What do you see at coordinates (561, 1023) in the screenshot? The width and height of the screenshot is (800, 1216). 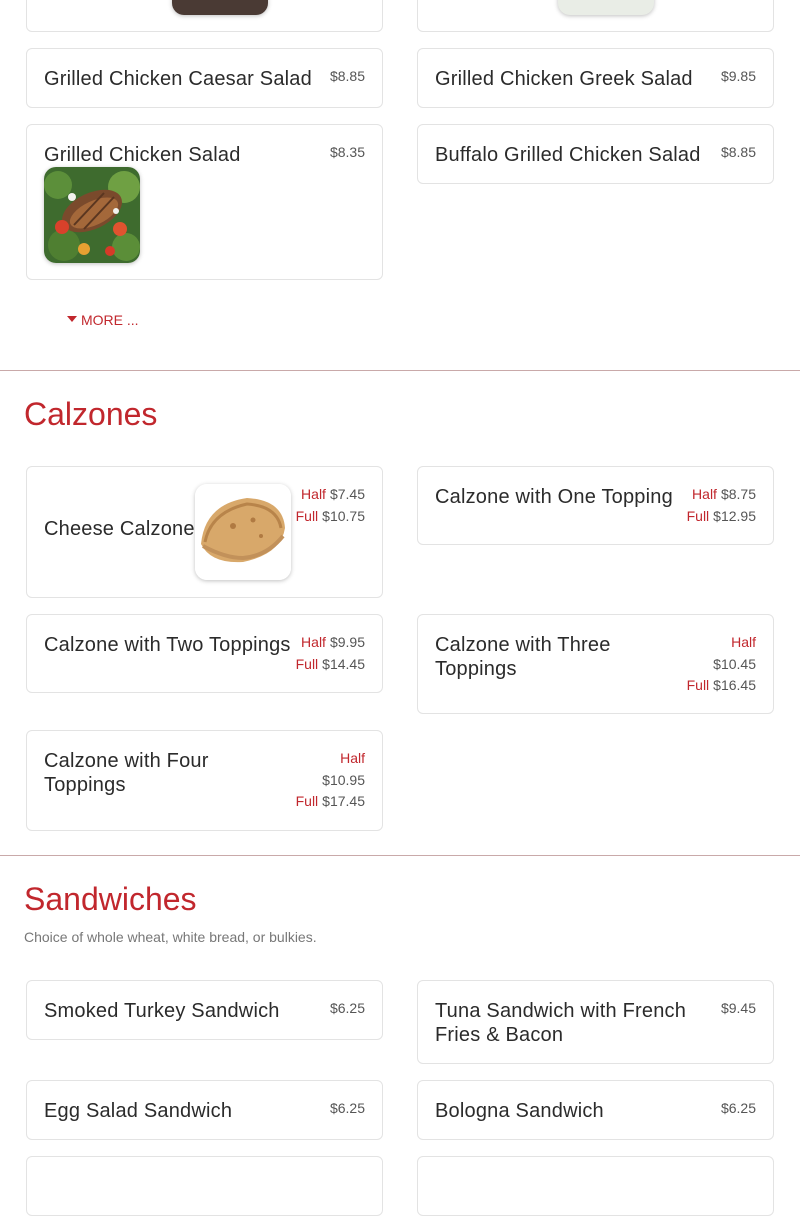 I see `item-name: Tuna Sandwich with French Fries & Bacon` at bounding box center [561, 1023].